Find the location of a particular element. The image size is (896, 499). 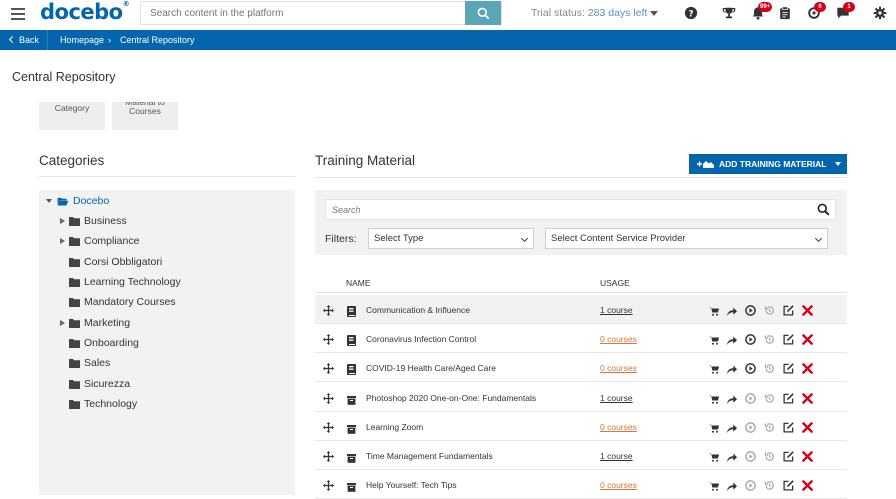

material-search-input is located at coordinates (566, 209).